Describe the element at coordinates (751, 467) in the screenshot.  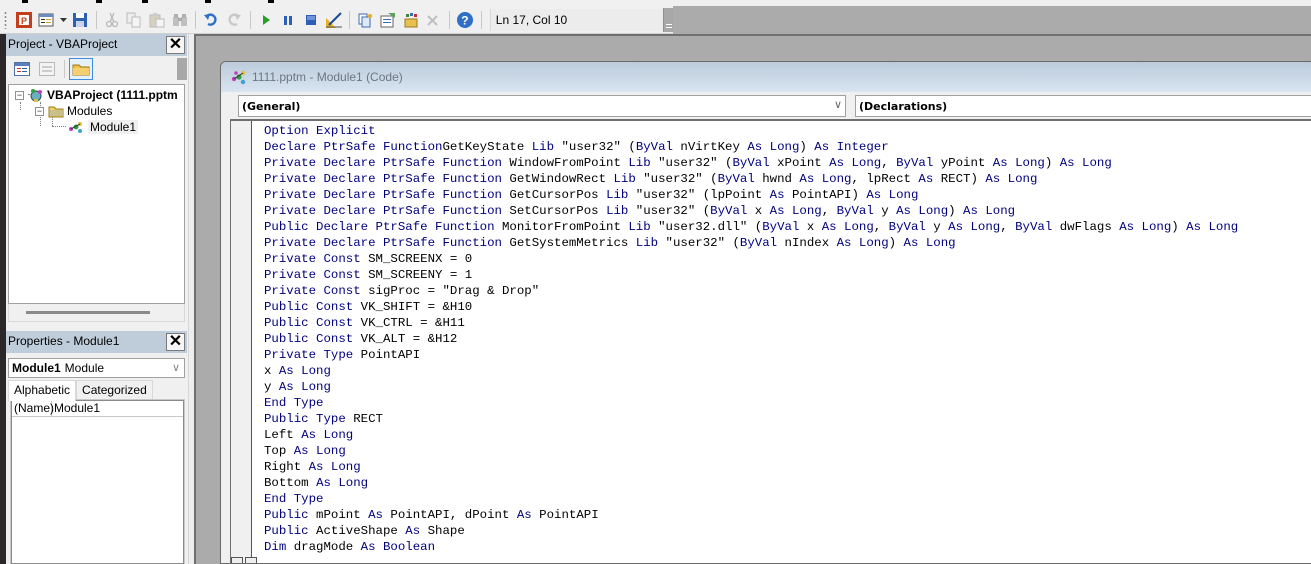
I see `code-line: Right As Long` at that location.